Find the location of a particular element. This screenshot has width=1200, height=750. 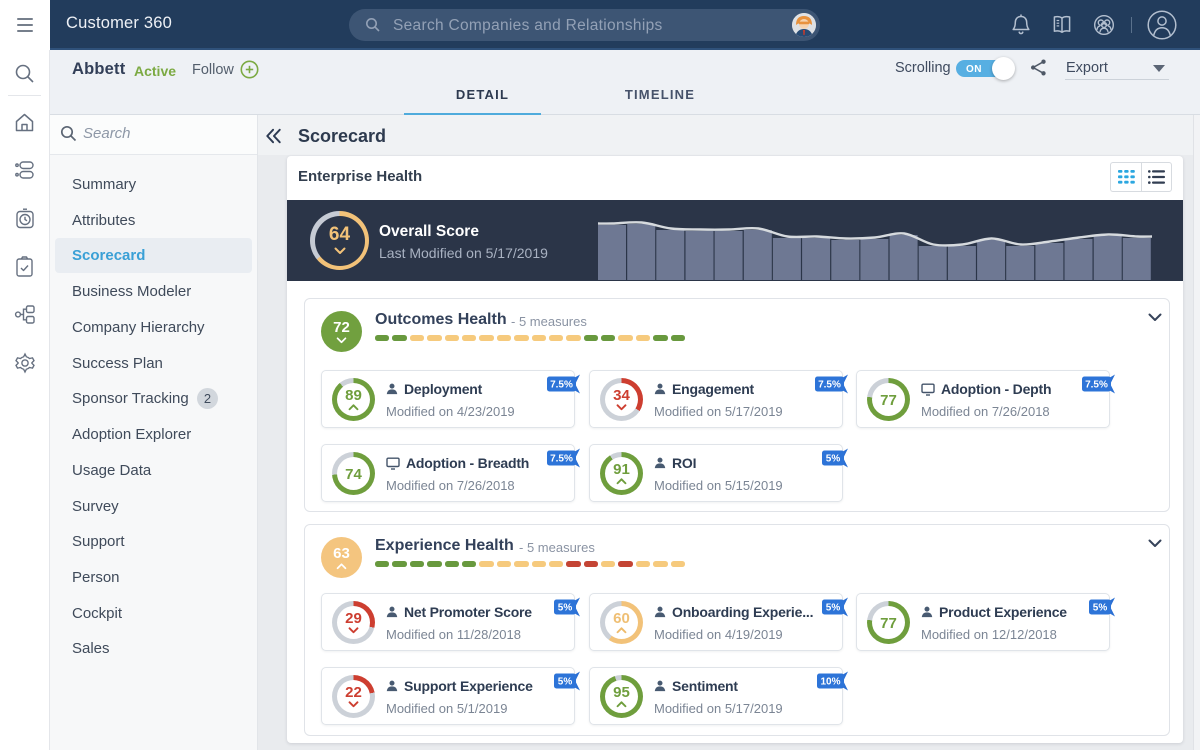

svg-text: 10% is located at coordinates (830, 681).